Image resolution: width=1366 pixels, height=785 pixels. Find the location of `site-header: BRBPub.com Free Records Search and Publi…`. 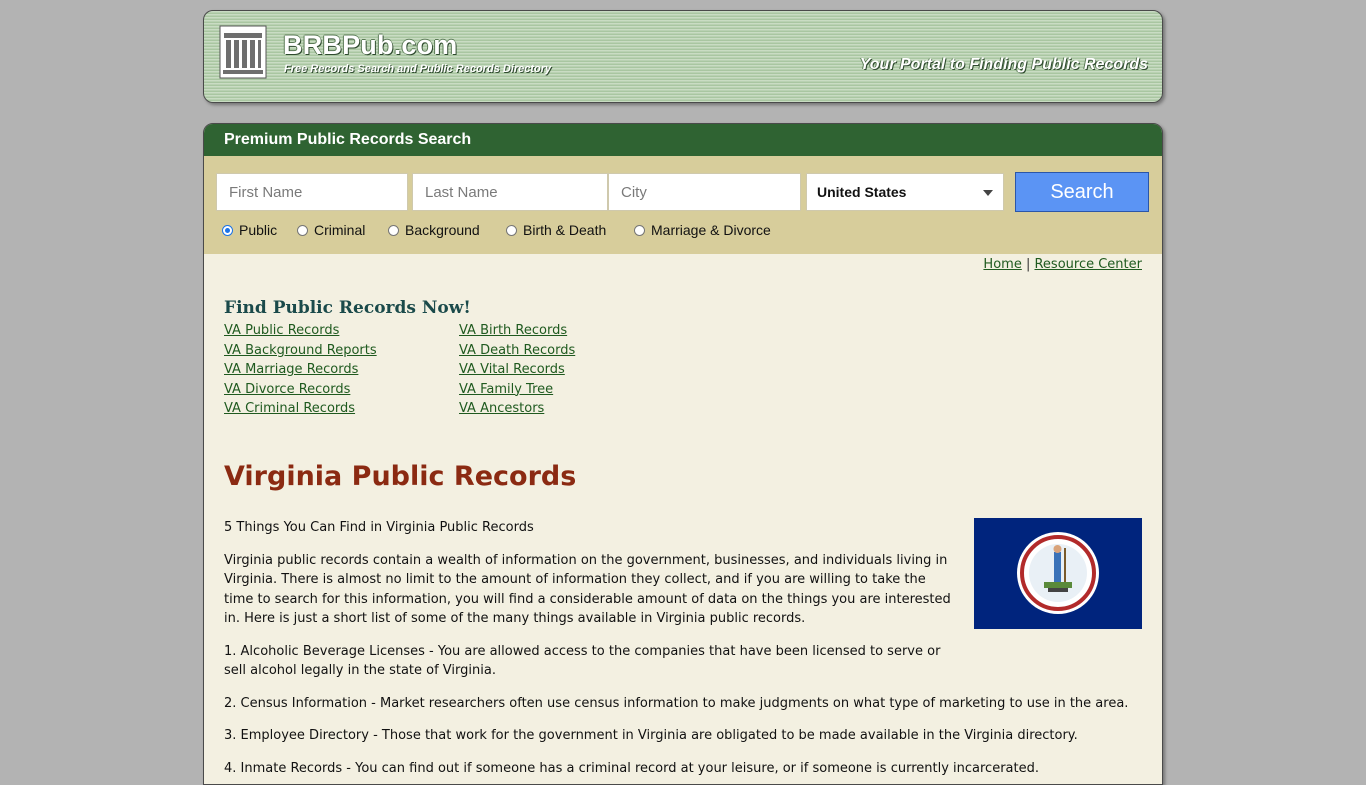

site-header: BRBPub.com Free Records Search and Publi… is located at coordinates (683, 56).